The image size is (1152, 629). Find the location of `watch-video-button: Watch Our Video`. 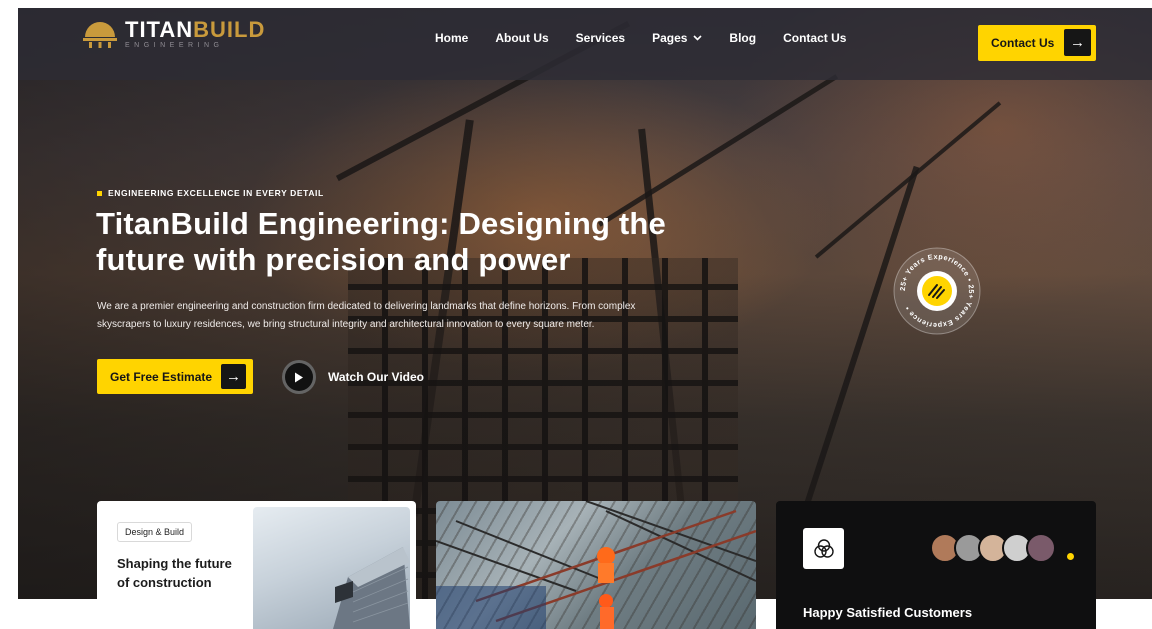

watch-video-button: Watch Our Video is located at coordinates (353, 377).